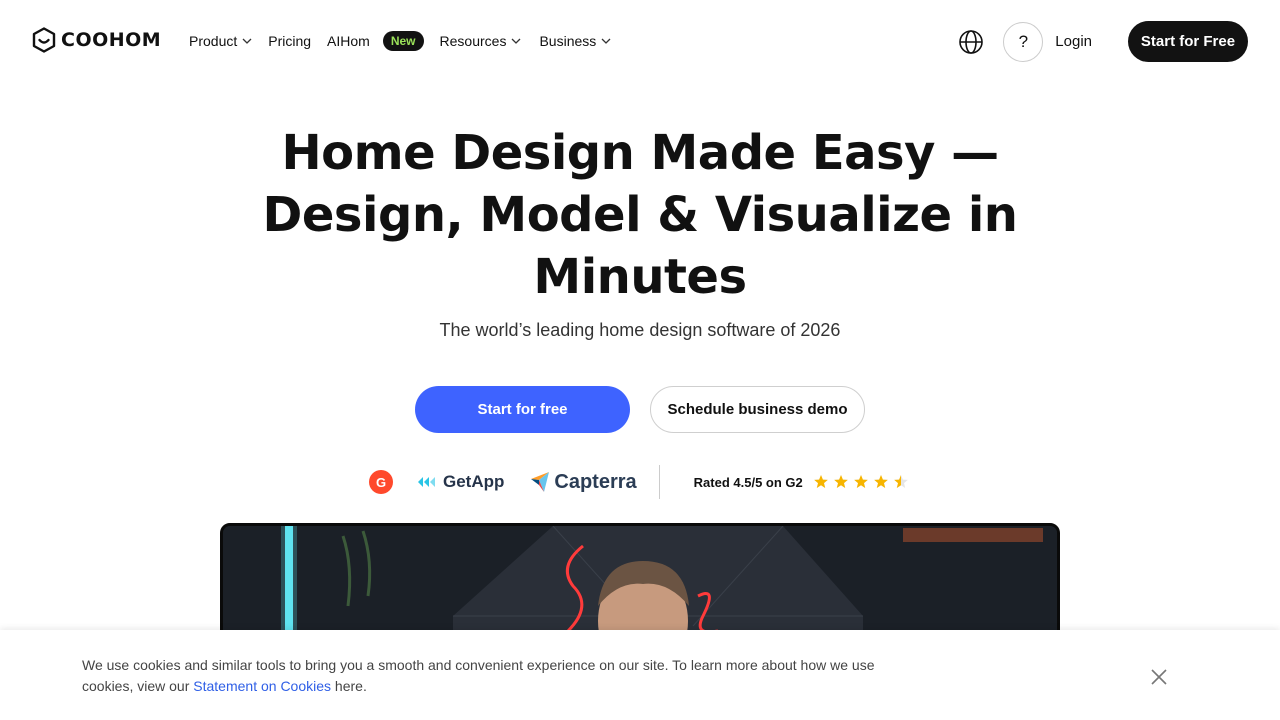 Image resolution: width=1280 pixels, height=720 pixels. I want to click on hero-cta-row: Start for free Schedule business demo, so click(640, 409).